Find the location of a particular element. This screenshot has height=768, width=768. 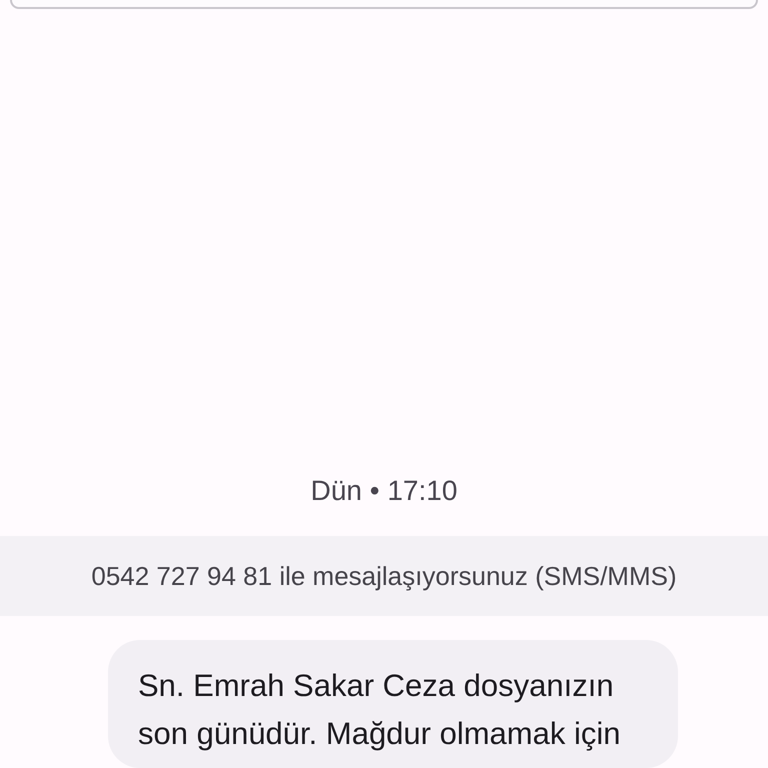

conversation-banner: 0542 727 94 81 ile mesajlaşıyorsunuz (SMS/MMS) is located at coordinates (384, 576).